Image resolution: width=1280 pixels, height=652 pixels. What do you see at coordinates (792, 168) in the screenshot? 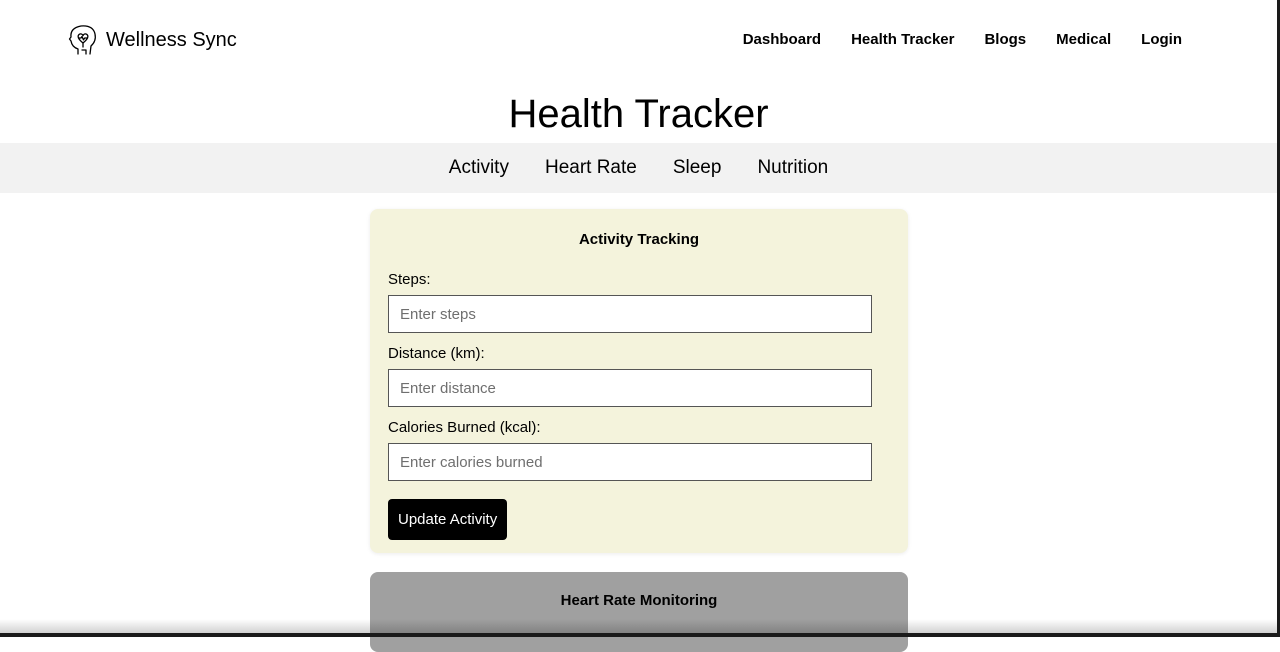
I see `tab-nutrition: Nutrition` at bounding box center [792, 168].